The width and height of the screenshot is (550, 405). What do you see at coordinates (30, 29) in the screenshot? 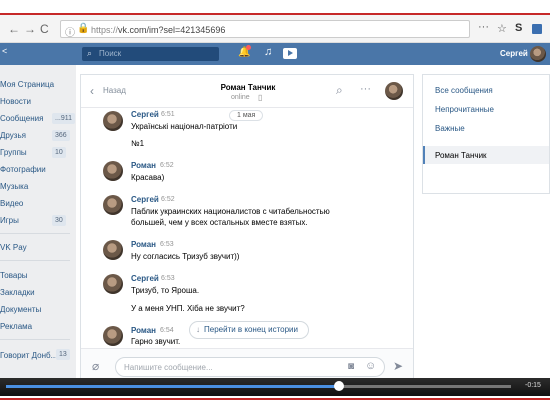
I see `forward-arrow-icon: →` at bounding box center [30, 29].